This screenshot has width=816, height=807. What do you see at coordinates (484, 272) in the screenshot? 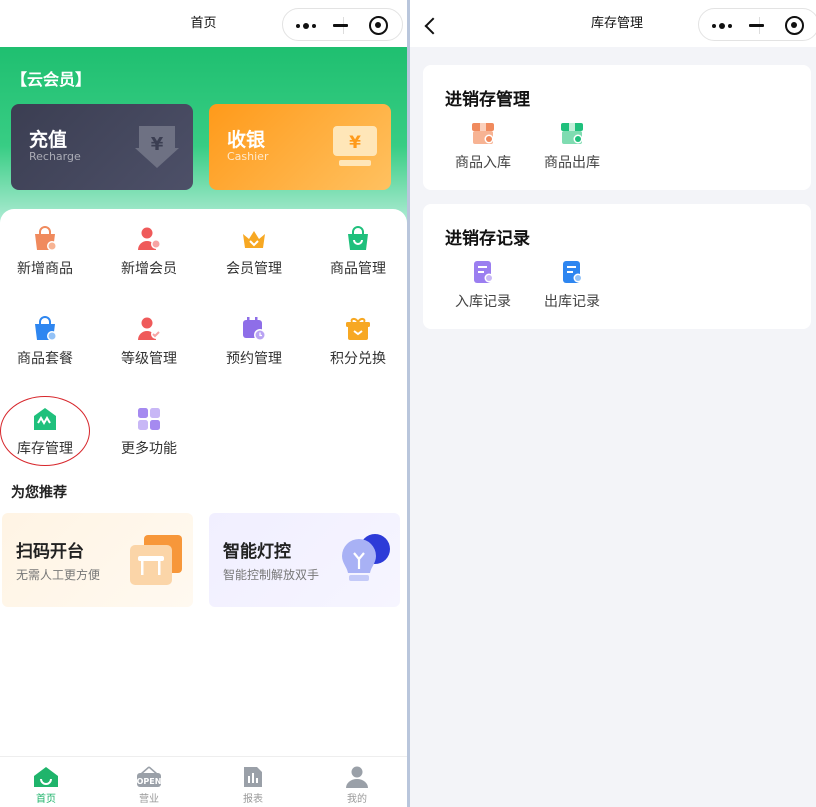
I see `stock-in-record-icon` at bounding box center [484, 272].